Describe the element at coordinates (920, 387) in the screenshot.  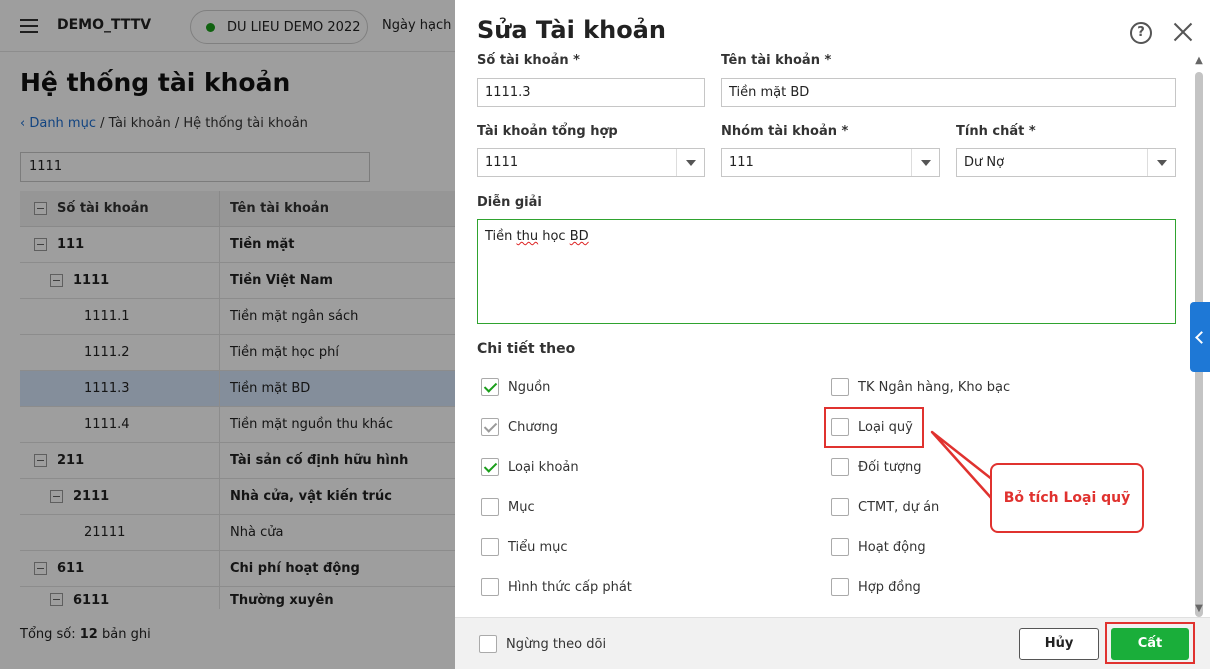
I see `checkbox-tk-ngan-hang: TK Ngân hàng, Kho bạc` at that location.